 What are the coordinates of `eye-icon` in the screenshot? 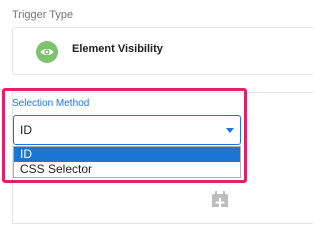 It's located at (47, 52).